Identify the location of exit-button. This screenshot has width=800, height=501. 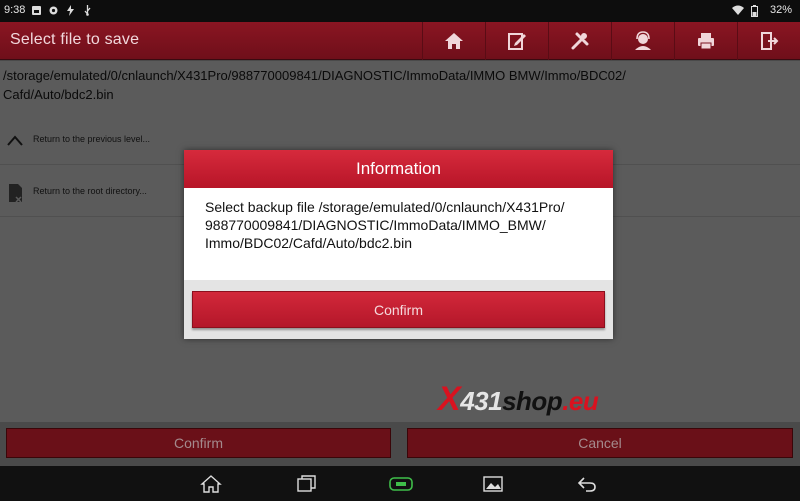
(768, 41).